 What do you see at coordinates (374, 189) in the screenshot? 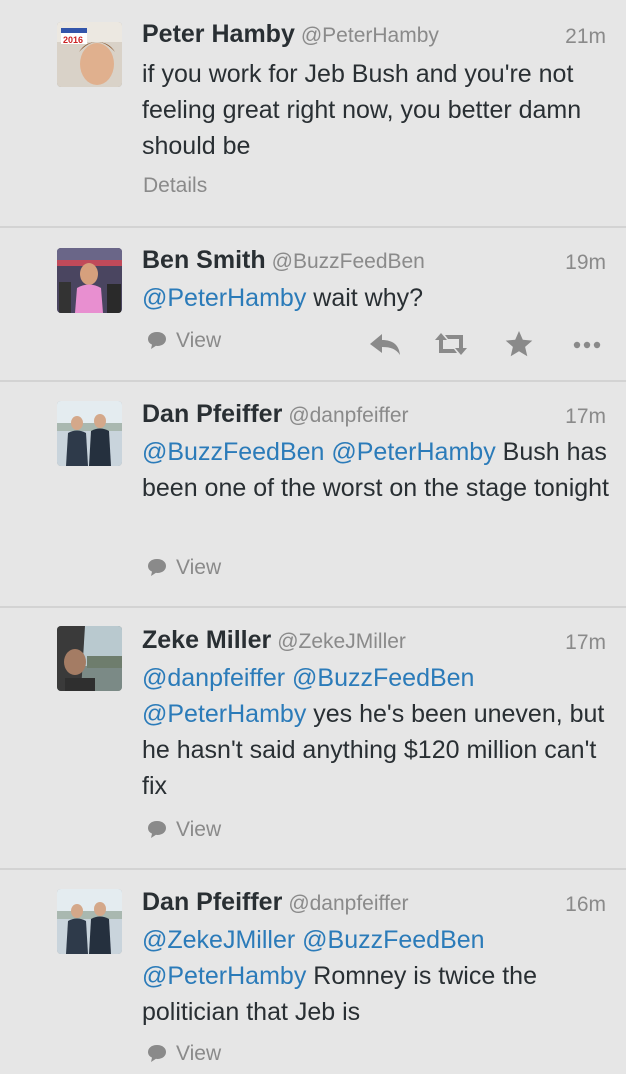
I see `tweet-footer: Details` at bounding box center [374, 189].